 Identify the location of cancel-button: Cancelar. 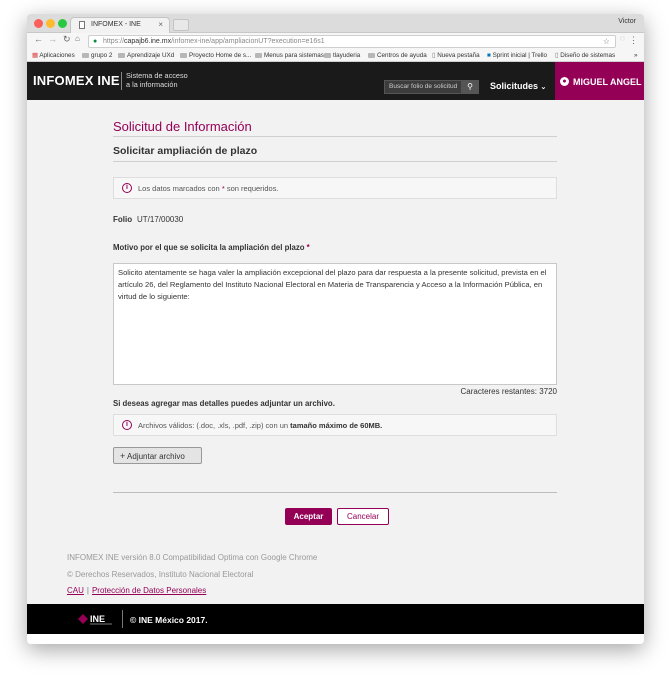
(363, 516).